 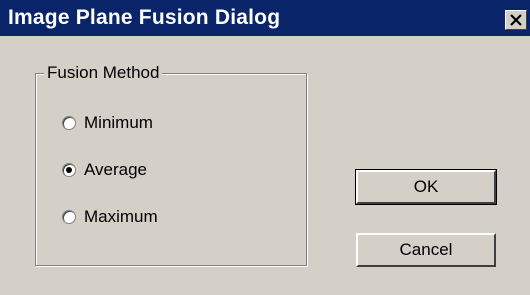 I want to click on title-bar: Image Plane Fusion Dialog, so click(x=265, y=18).